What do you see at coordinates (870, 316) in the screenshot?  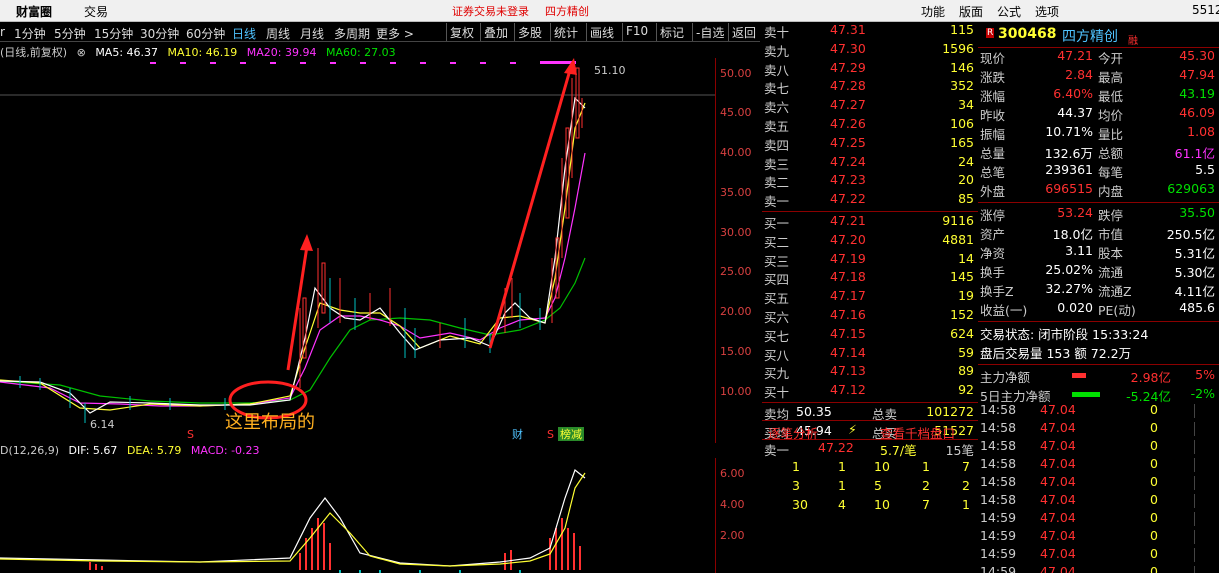 I see `bid-row: 买六 47.16 152` at bounding box center [870, 316].